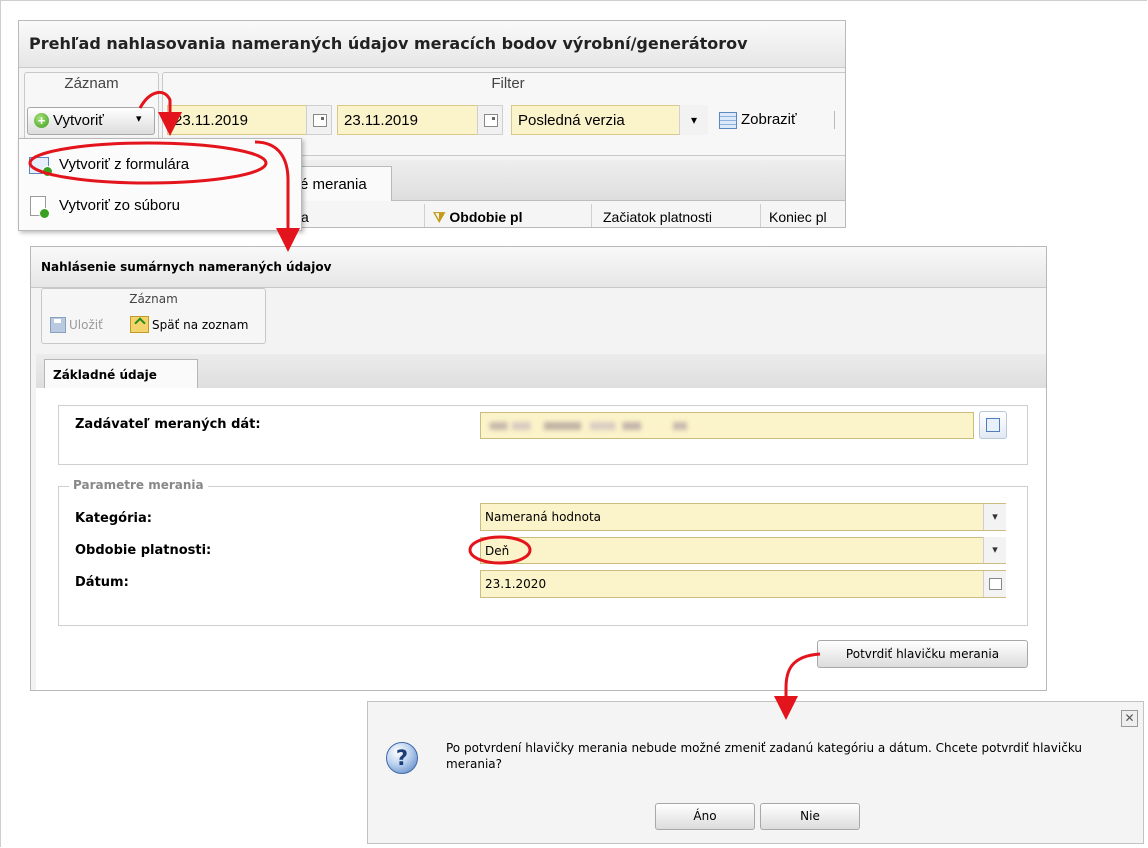 Image resolution: width=1148 pixels, height=848 pixels. What do you see at coordinates (200, 325) in the screenshot?
I see `back-button-label: Späť na zoznam` at bounding box center [200, 325].